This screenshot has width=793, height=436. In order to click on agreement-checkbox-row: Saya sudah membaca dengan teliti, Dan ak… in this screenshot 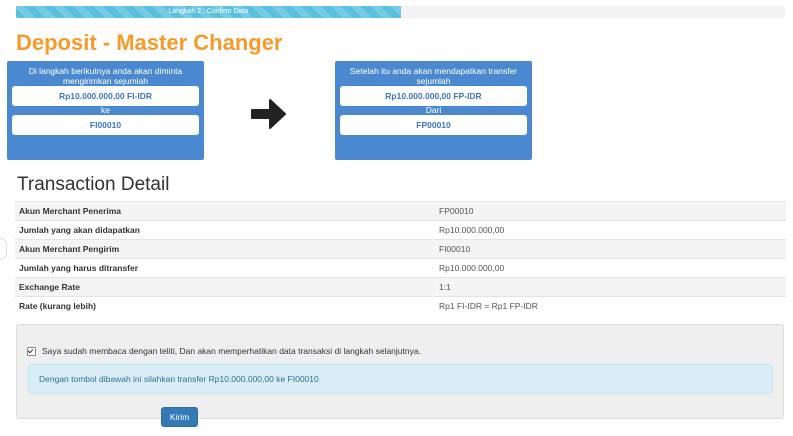, I will do `click(224, 351)`.